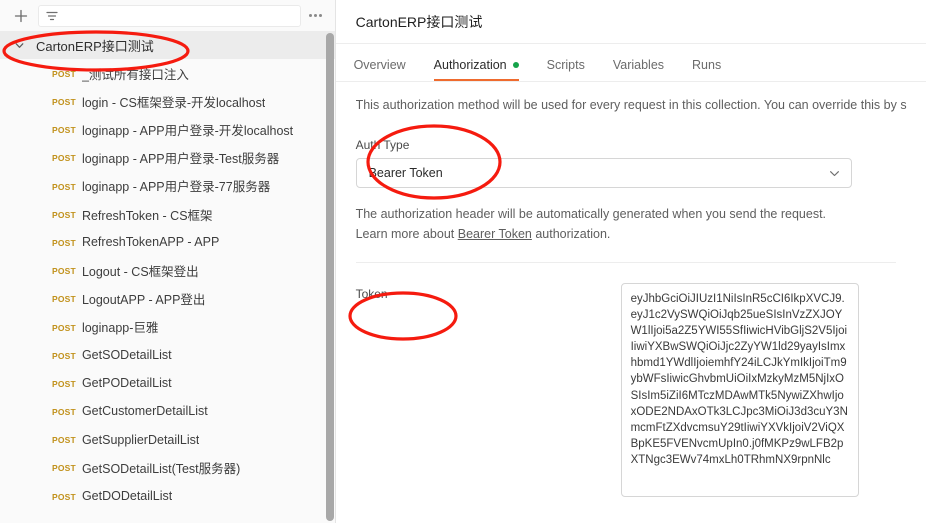 The width and height of the screenshot is (926, 523). I want to click on token-label: Token, so click(371, 294).